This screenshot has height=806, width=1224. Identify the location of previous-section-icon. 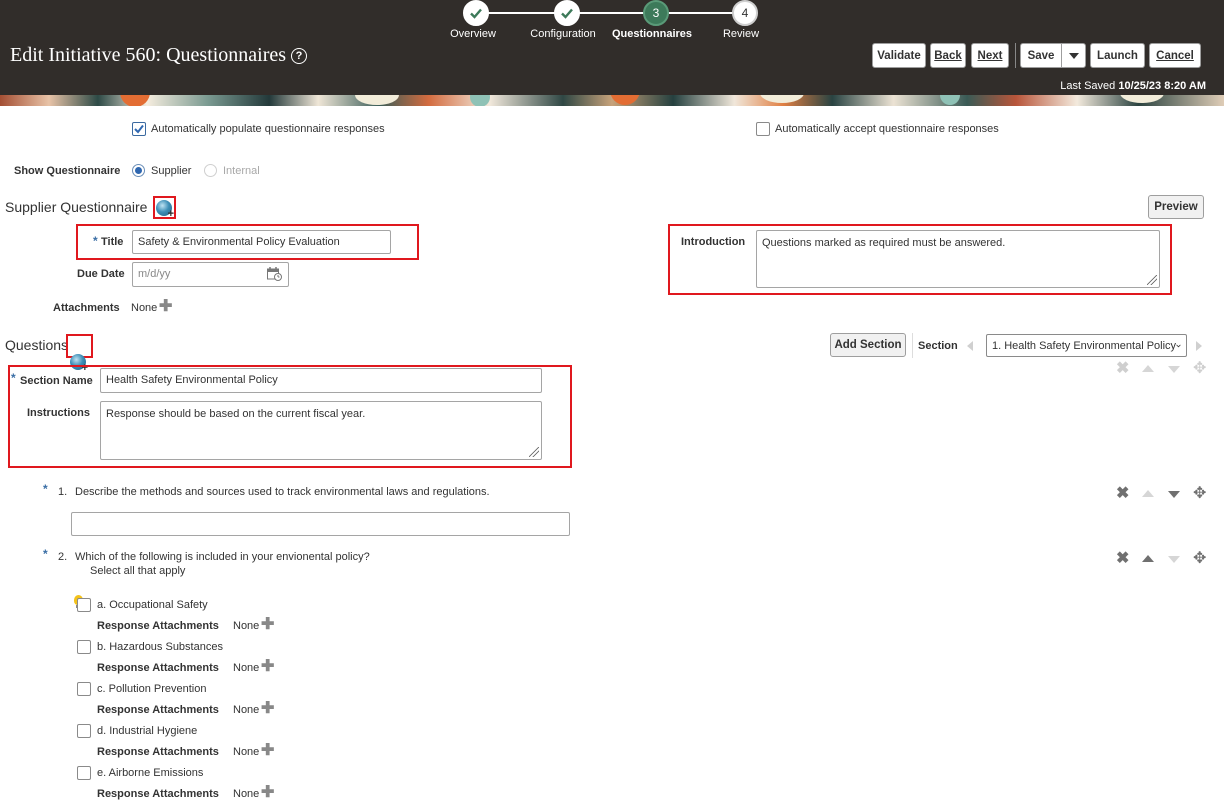
(970, 346).